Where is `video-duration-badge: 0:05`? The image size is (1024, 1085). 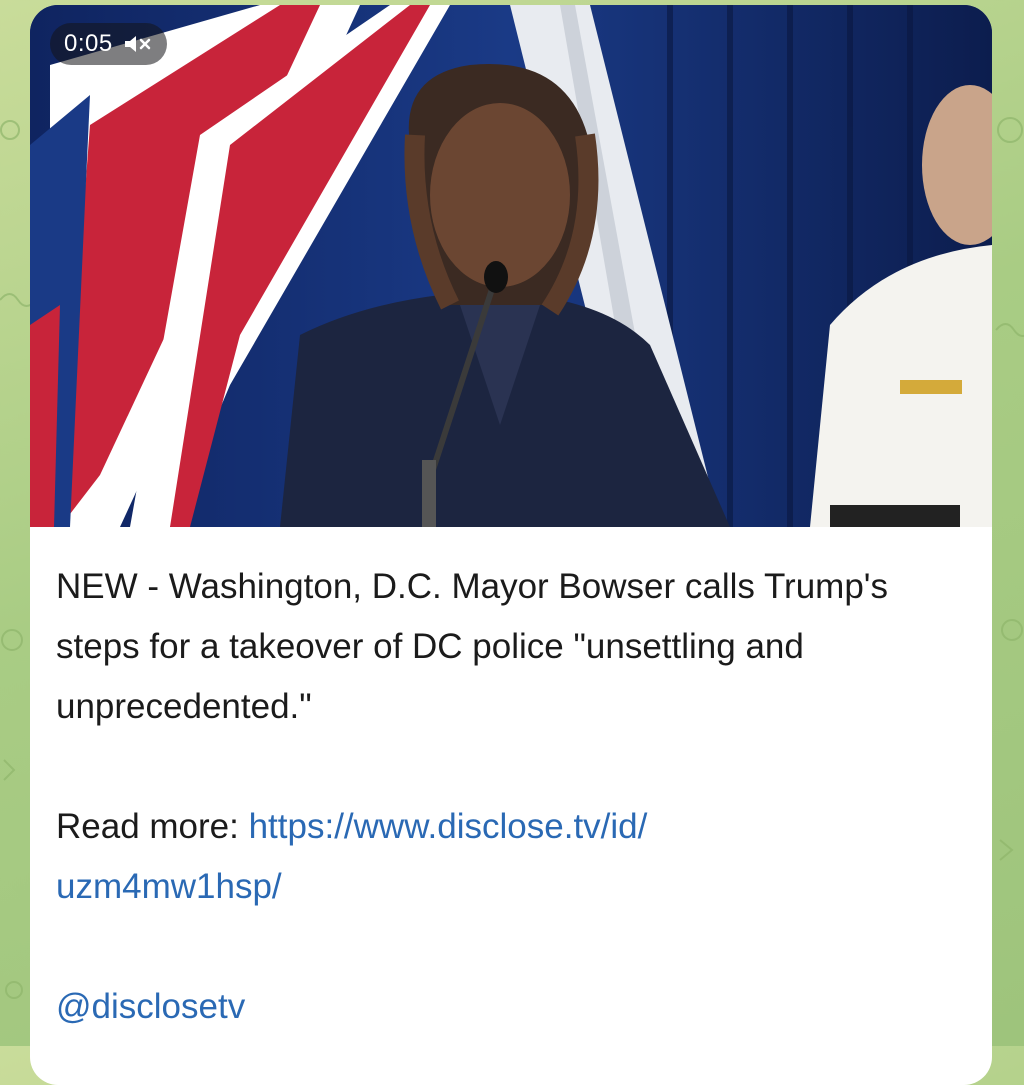
video-duration-badge: 0:05 is located at coordinates (108, 44).